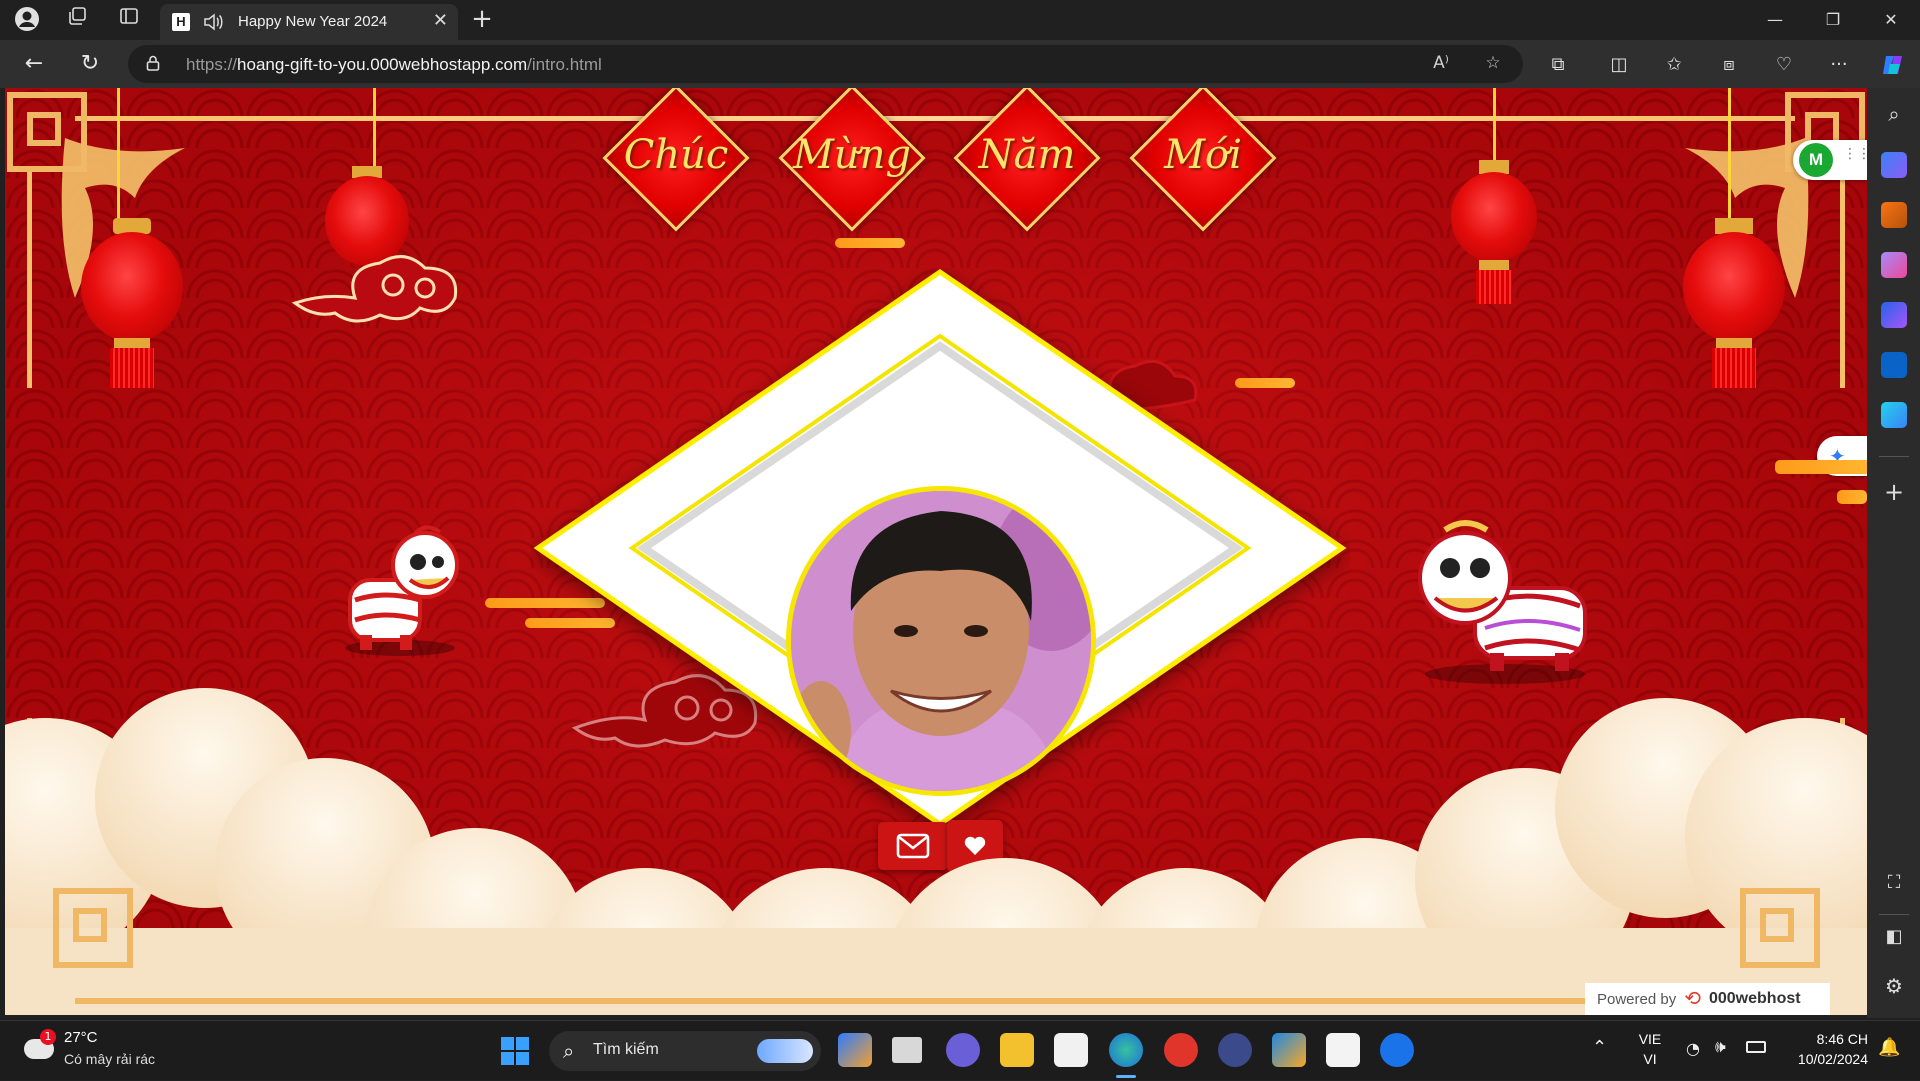 The height and width of the screenshot is (1081, 1920). What do you see at coordinates (1894, 365) in the screenshot?
I see `outlook-icon` at bounding box center [1894, 365].